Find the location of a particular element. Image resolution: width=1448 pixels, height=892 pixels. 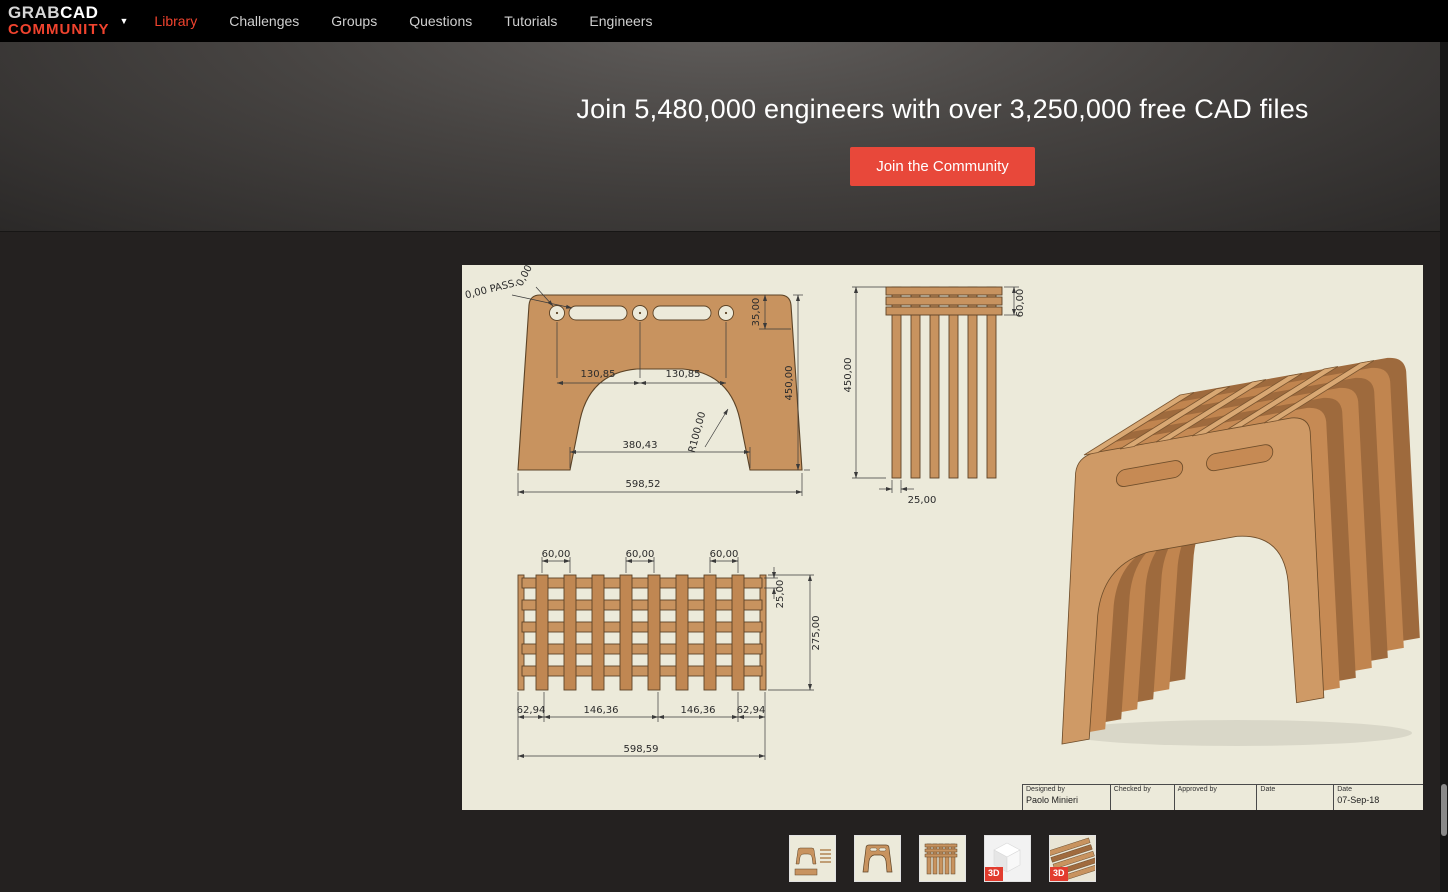

thumbnail-drawing-sheet is located at coordinates (812, 858).